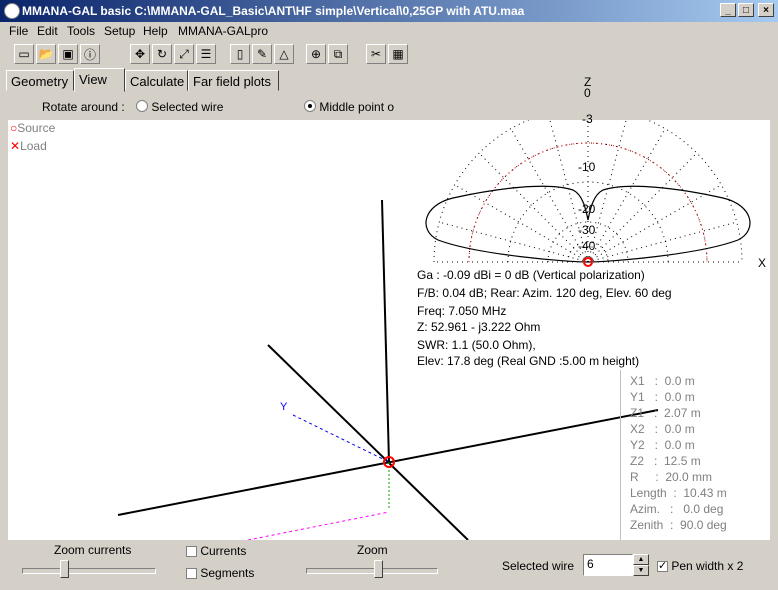 The width and height of the screenshot is (778, 590). What do you see at coordinates (184, 54) in the screenshot?
I see `scale-icon: ⤢` at bounding box center [184, 54].